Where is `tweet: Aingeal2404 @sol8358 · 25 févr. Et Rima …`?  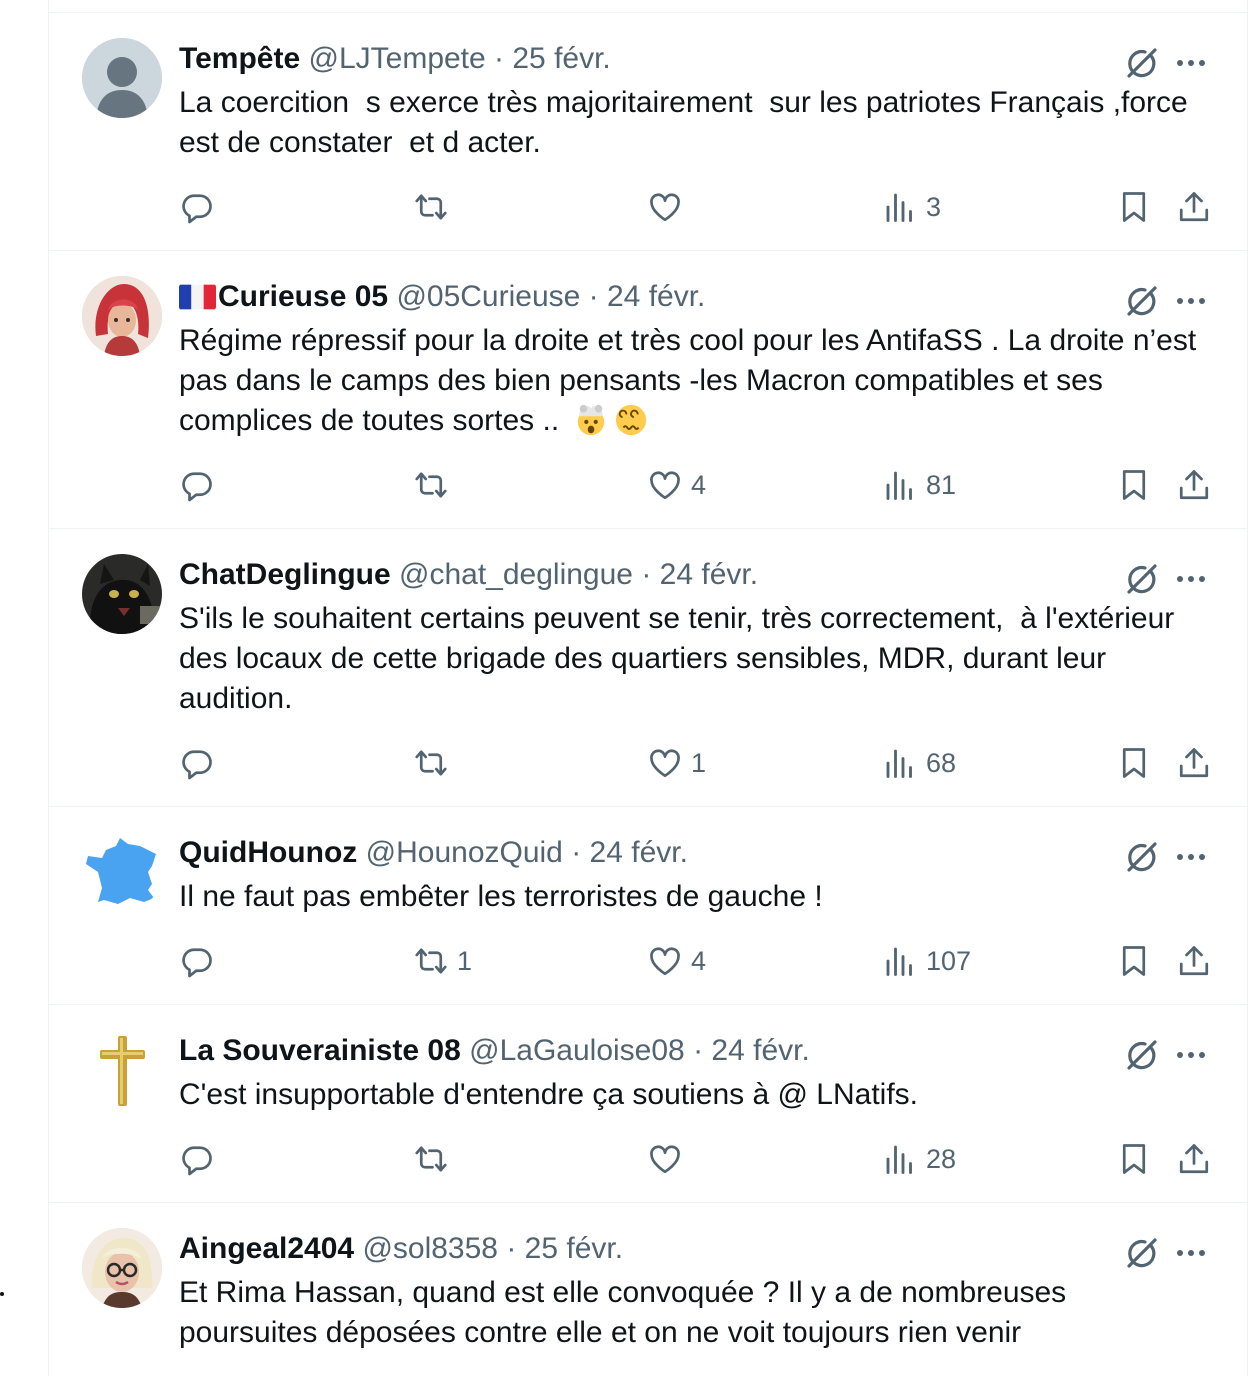
tweet: Aingeal2404 @sol8358 · 25 févr. Et Rima … is located at coordinates (648, 1289).